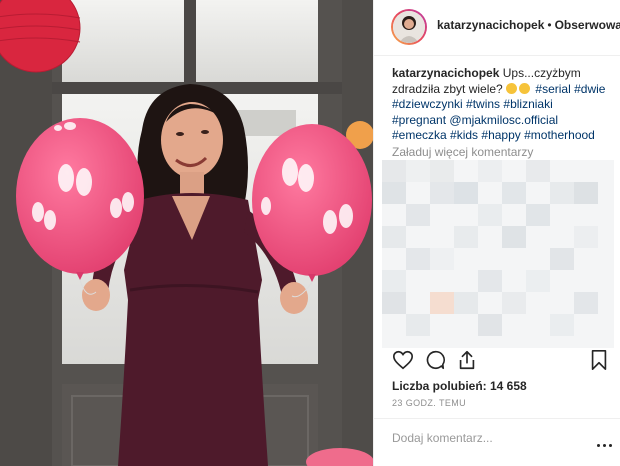  Describe the element at coordinates (429, 403) in the screenshot. I see `post-timestamp: 23 GODZ. TEMU` at that location.